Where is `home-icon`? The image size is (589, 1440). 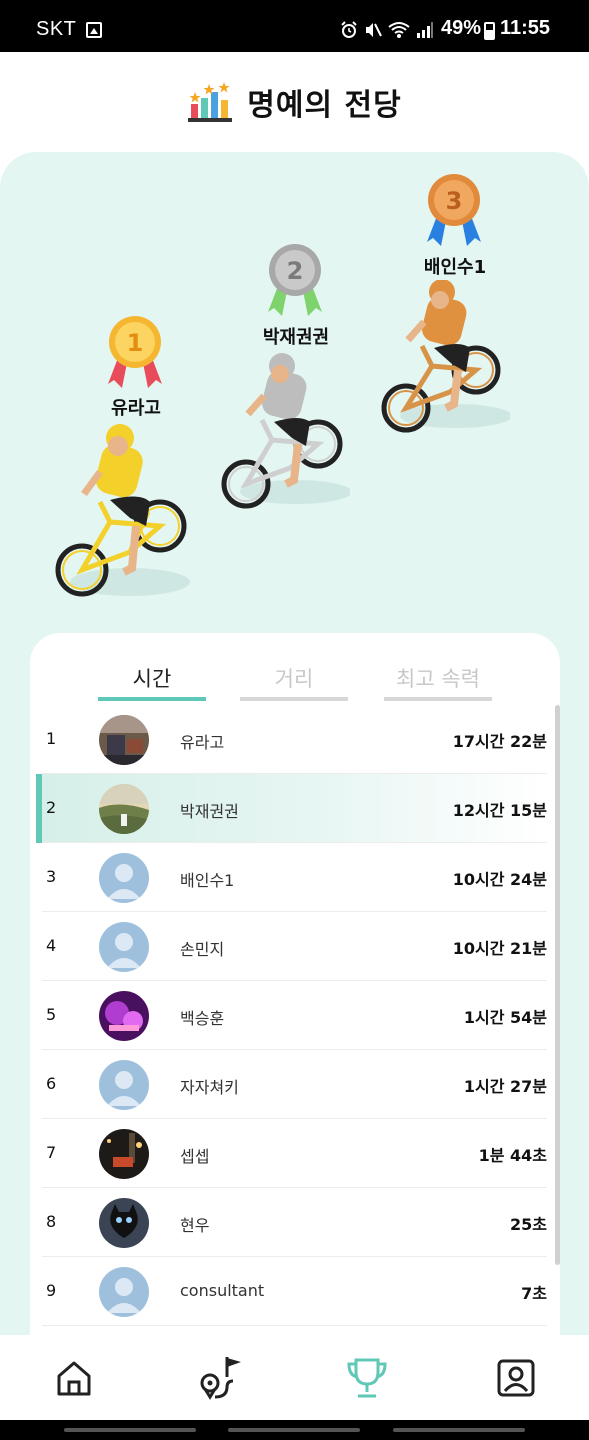
home-icon is located at coordinates (74, 1378).